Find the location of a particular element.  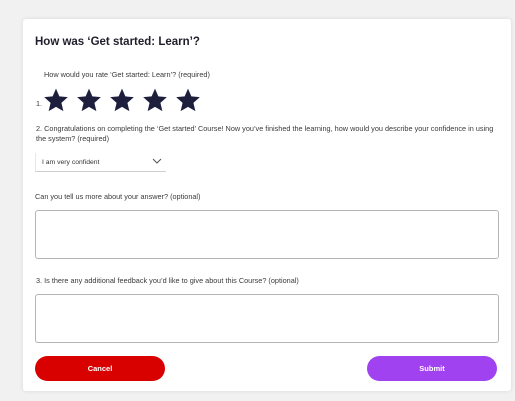

confidence-select-value: I am very confident is located at coordinates (71, 162).